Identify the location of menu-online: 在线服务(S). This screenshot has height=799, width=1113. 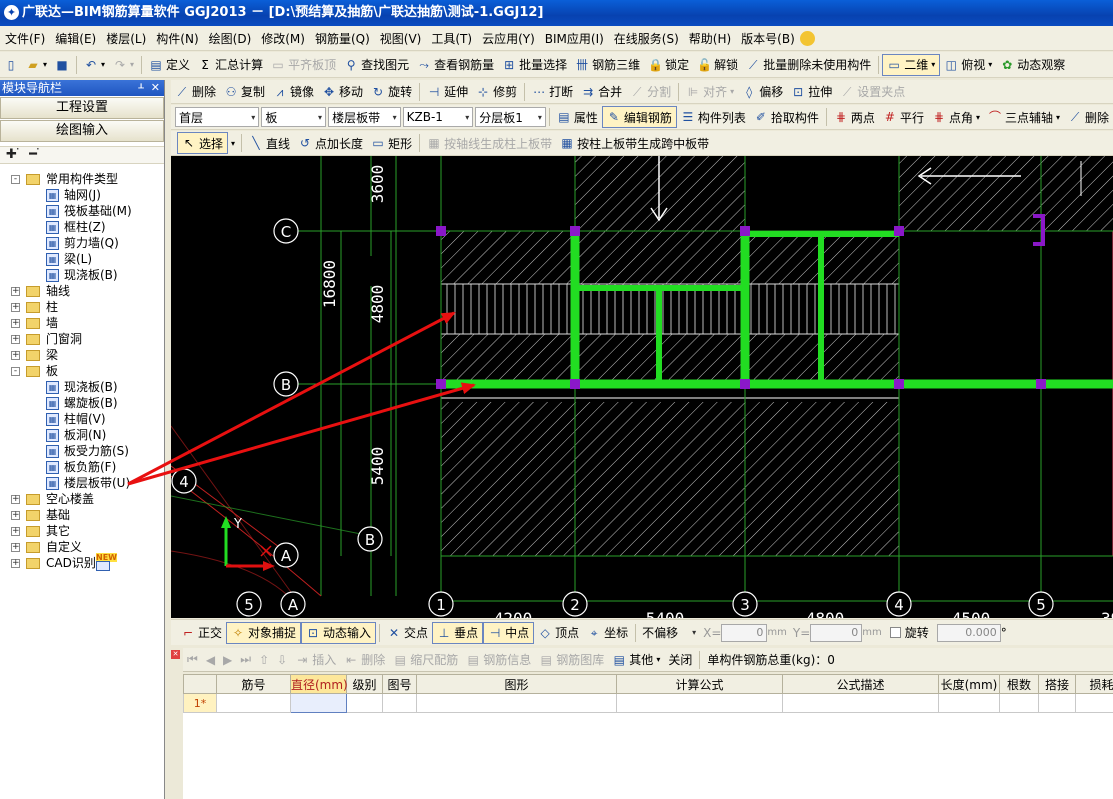
(646, 38).